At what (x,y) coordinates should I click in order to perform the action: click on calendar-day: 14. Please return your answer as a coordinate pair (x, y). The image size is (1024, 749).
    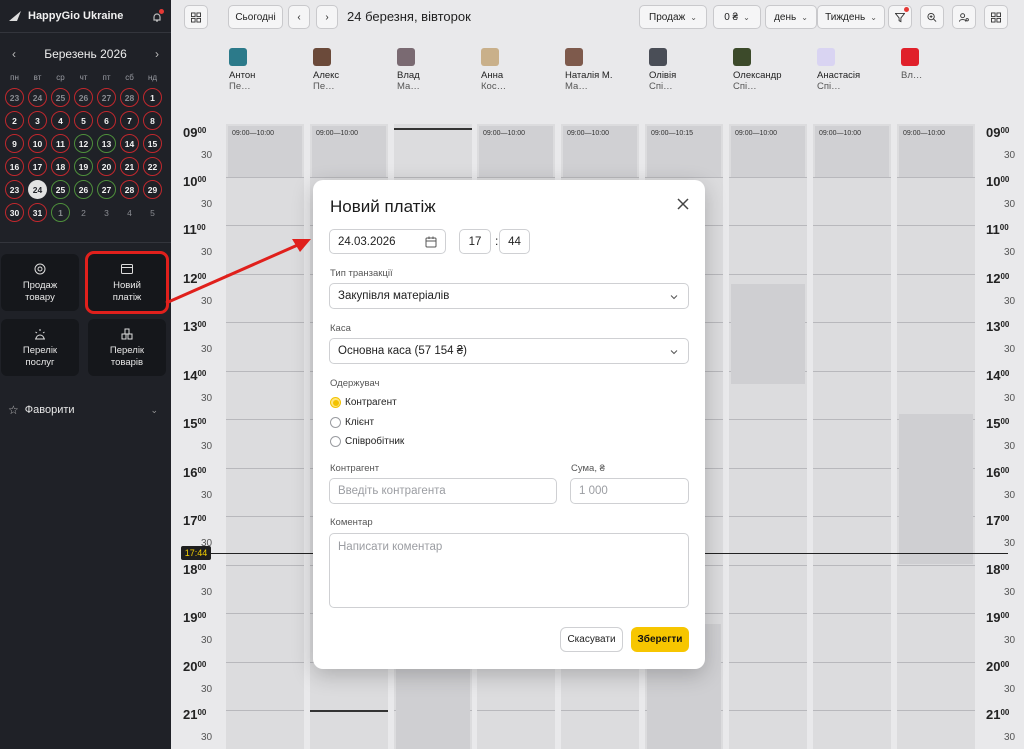
    Looking at the image, I should click on (129, 143).